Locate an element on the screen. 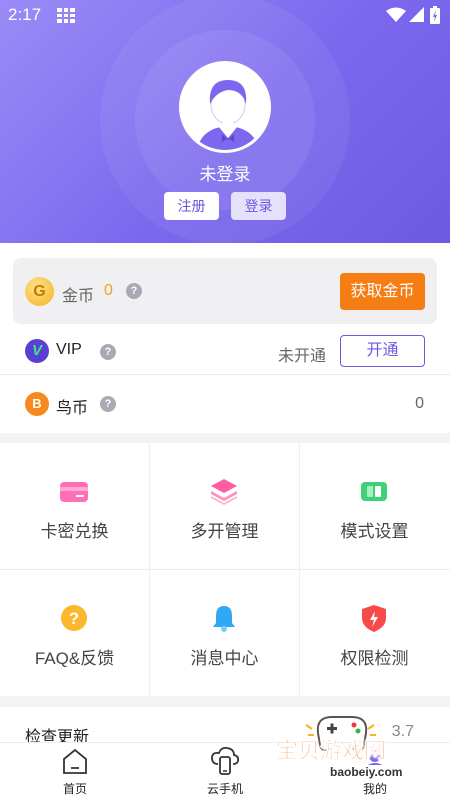 The image size is (450, 800). register-button: 注册 is located at coordinates (191, 206).